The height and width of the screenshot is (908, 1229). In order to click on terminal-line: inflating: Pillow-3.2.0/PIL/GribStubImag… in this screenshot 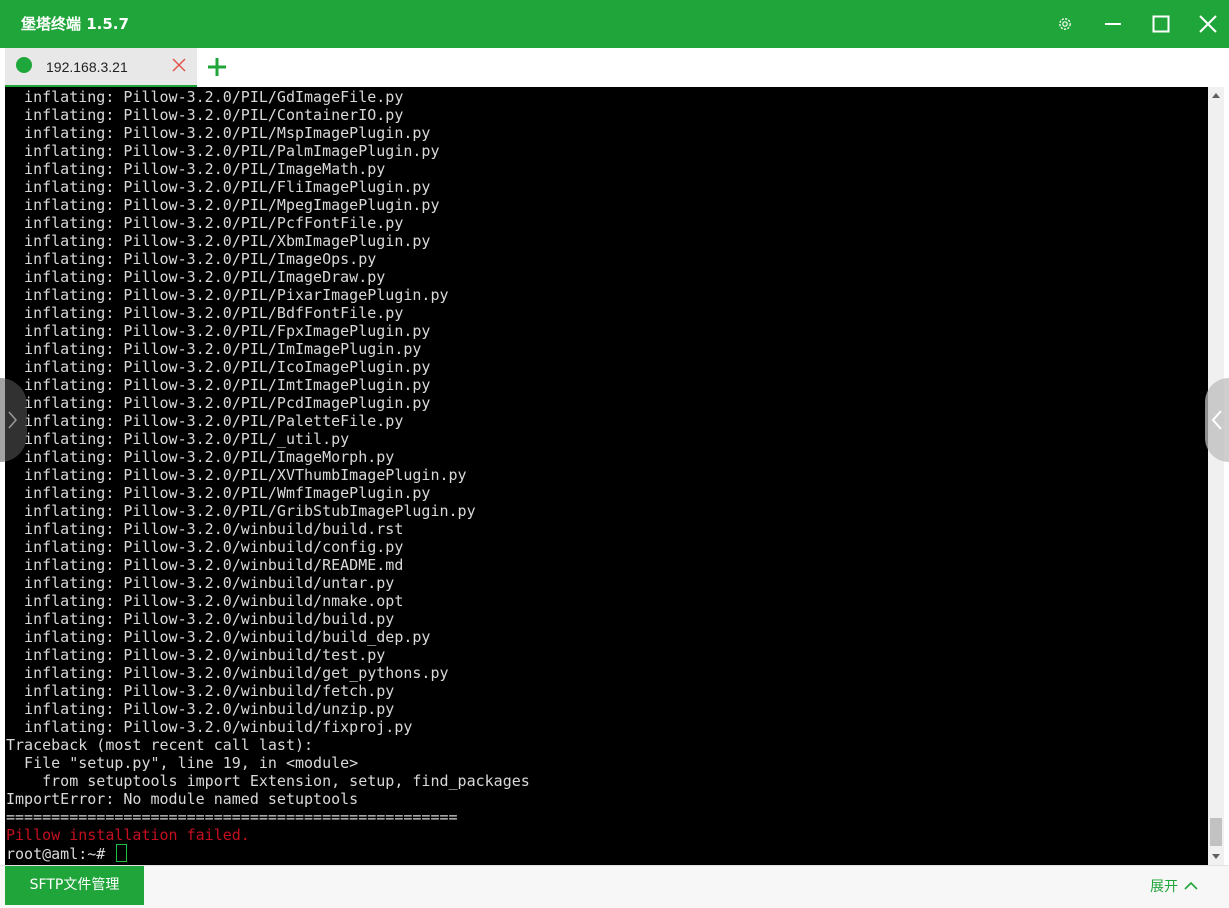, I will do `click(241, 511)`.